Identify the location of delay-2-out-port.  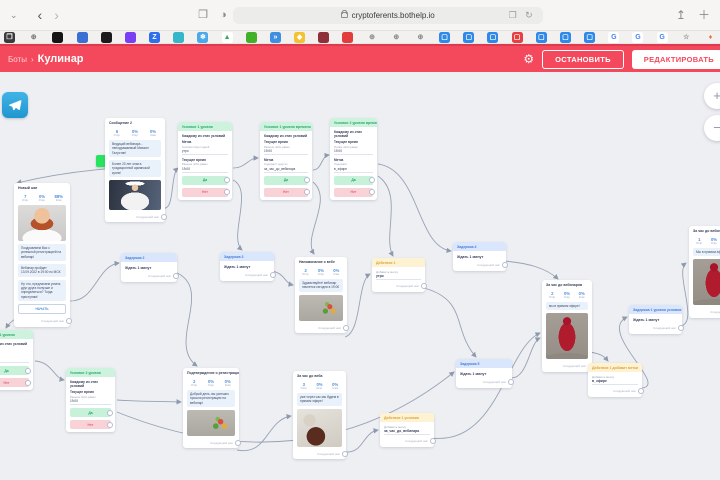
(176, 276).